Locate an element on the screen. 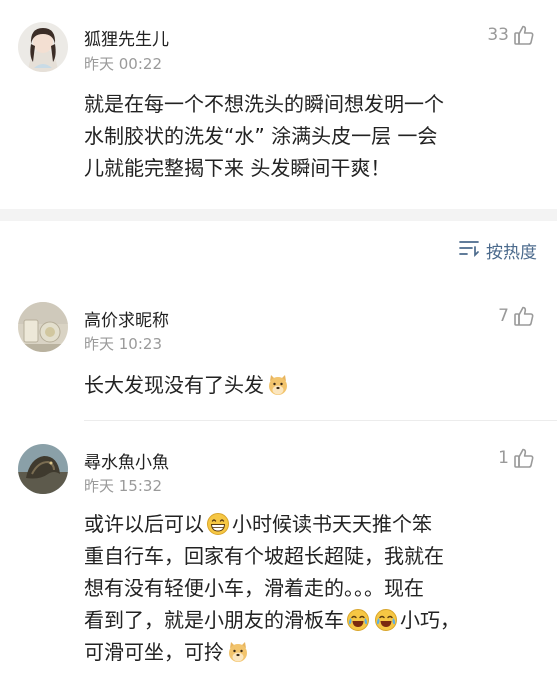  sort-icon is located at coordinates (469, 250).